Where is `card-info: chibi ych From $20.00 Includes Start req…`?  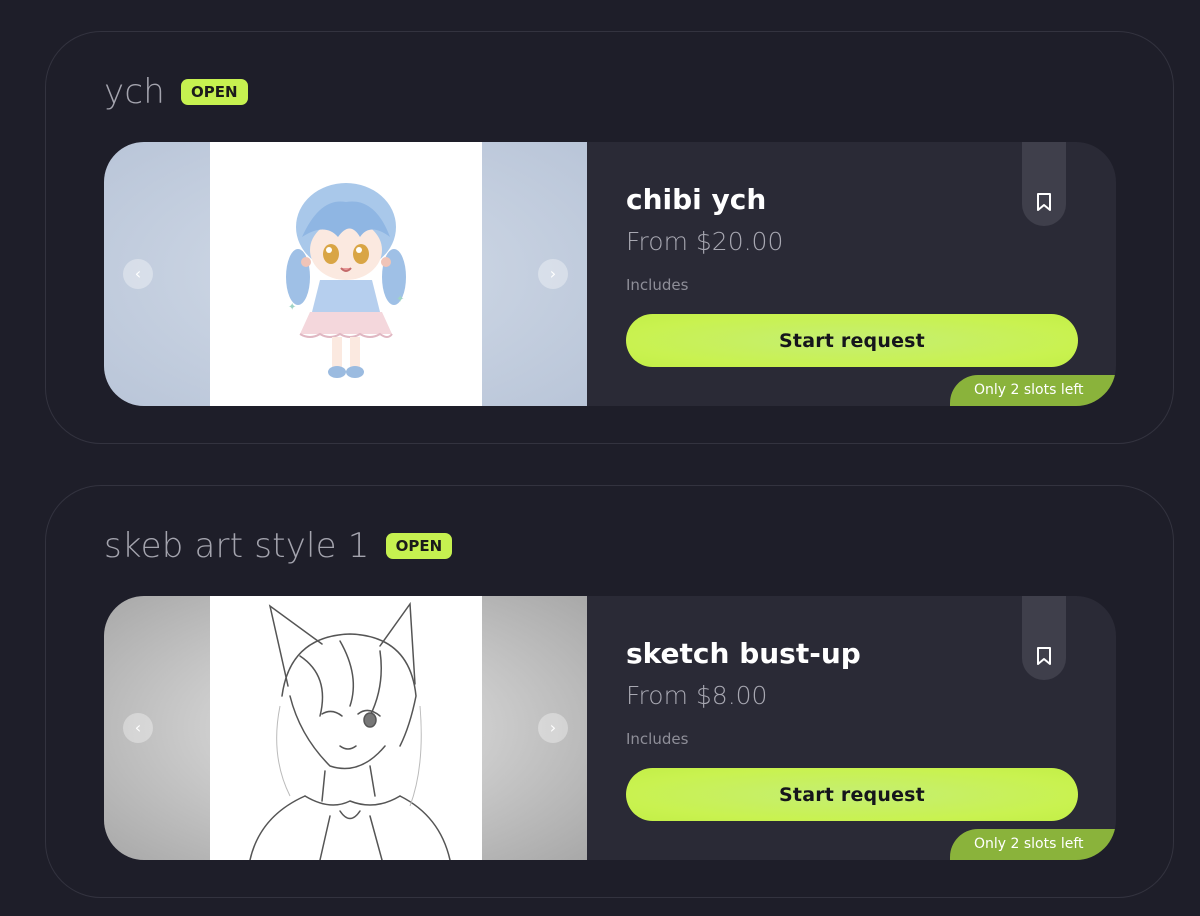
card-info: chibi ych From $20.00 Includes Start req… is located at coordinates (851, 274).